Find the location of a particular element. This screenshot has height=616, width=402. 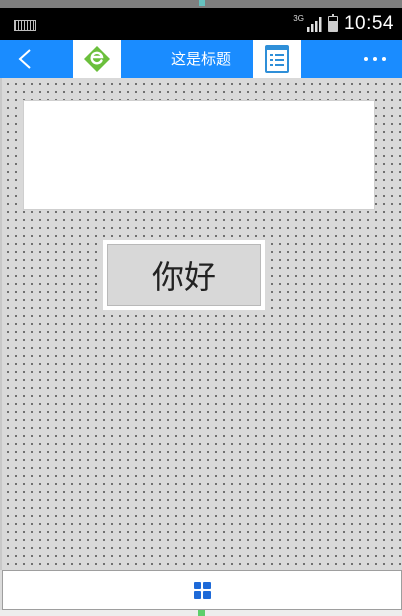

document-list-button is located at coordinates (277, 59).